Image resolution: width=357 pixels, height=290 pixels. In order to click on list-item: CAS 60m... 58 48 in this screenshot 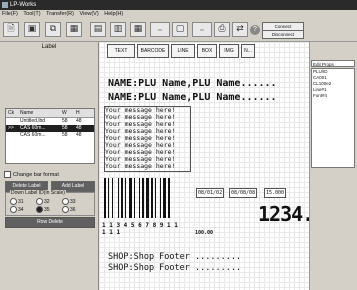, I will do `click(50, 135)`.